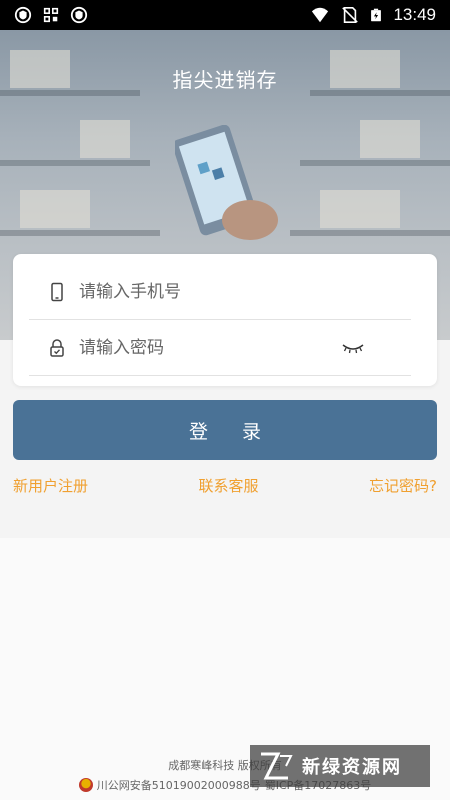  I want to click on phone-illustration, so click(226, 182).